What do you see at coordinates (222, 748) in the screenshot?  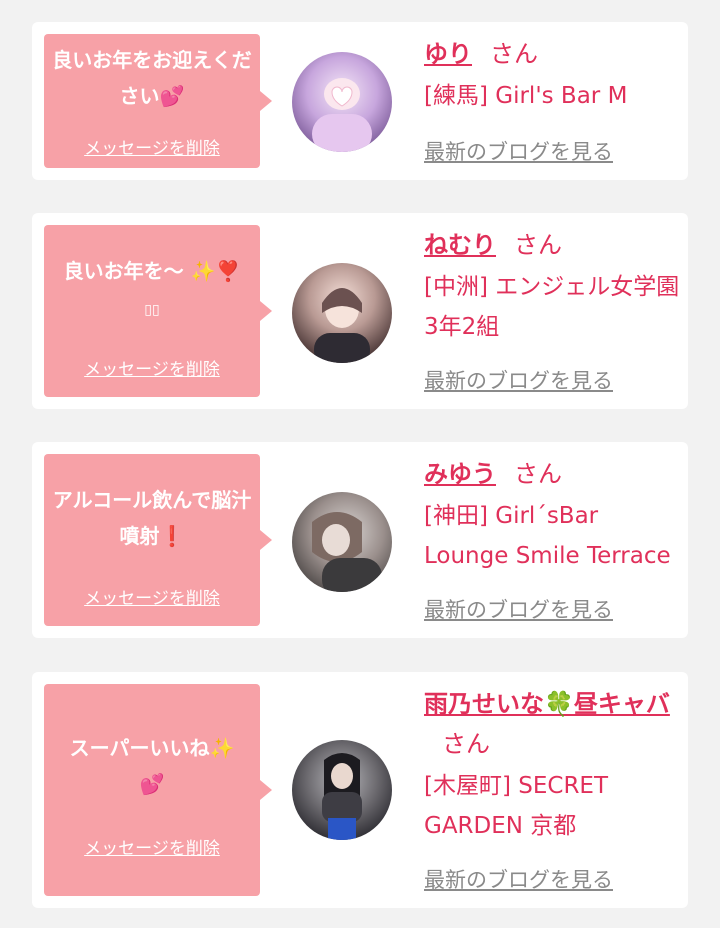 I see `sparkle-emoji-icon: ✨` at bounding box center [222, 748].